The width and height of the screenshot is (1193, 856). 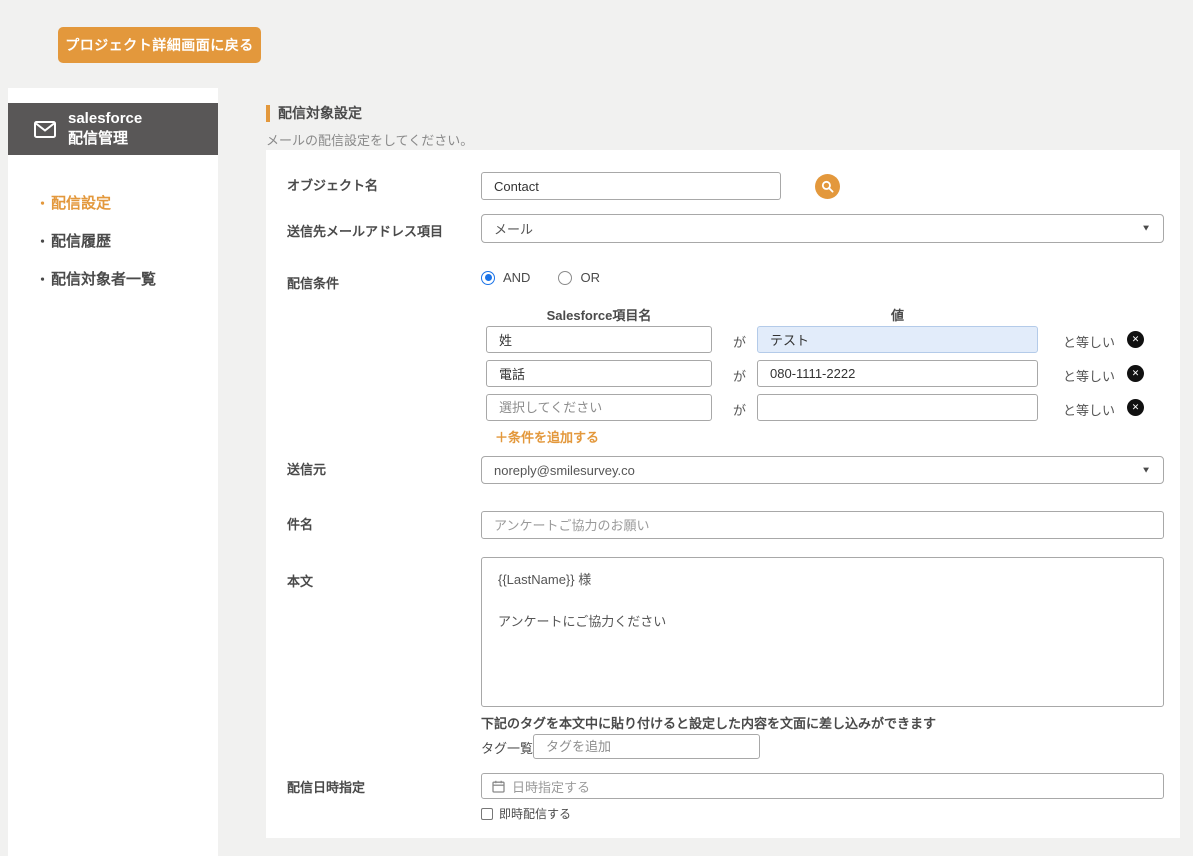 What do you see at coordinates (333, 185) in the screenshot?
I see `object-name-label: オブジェクト名` at bounding box center [333, 185].